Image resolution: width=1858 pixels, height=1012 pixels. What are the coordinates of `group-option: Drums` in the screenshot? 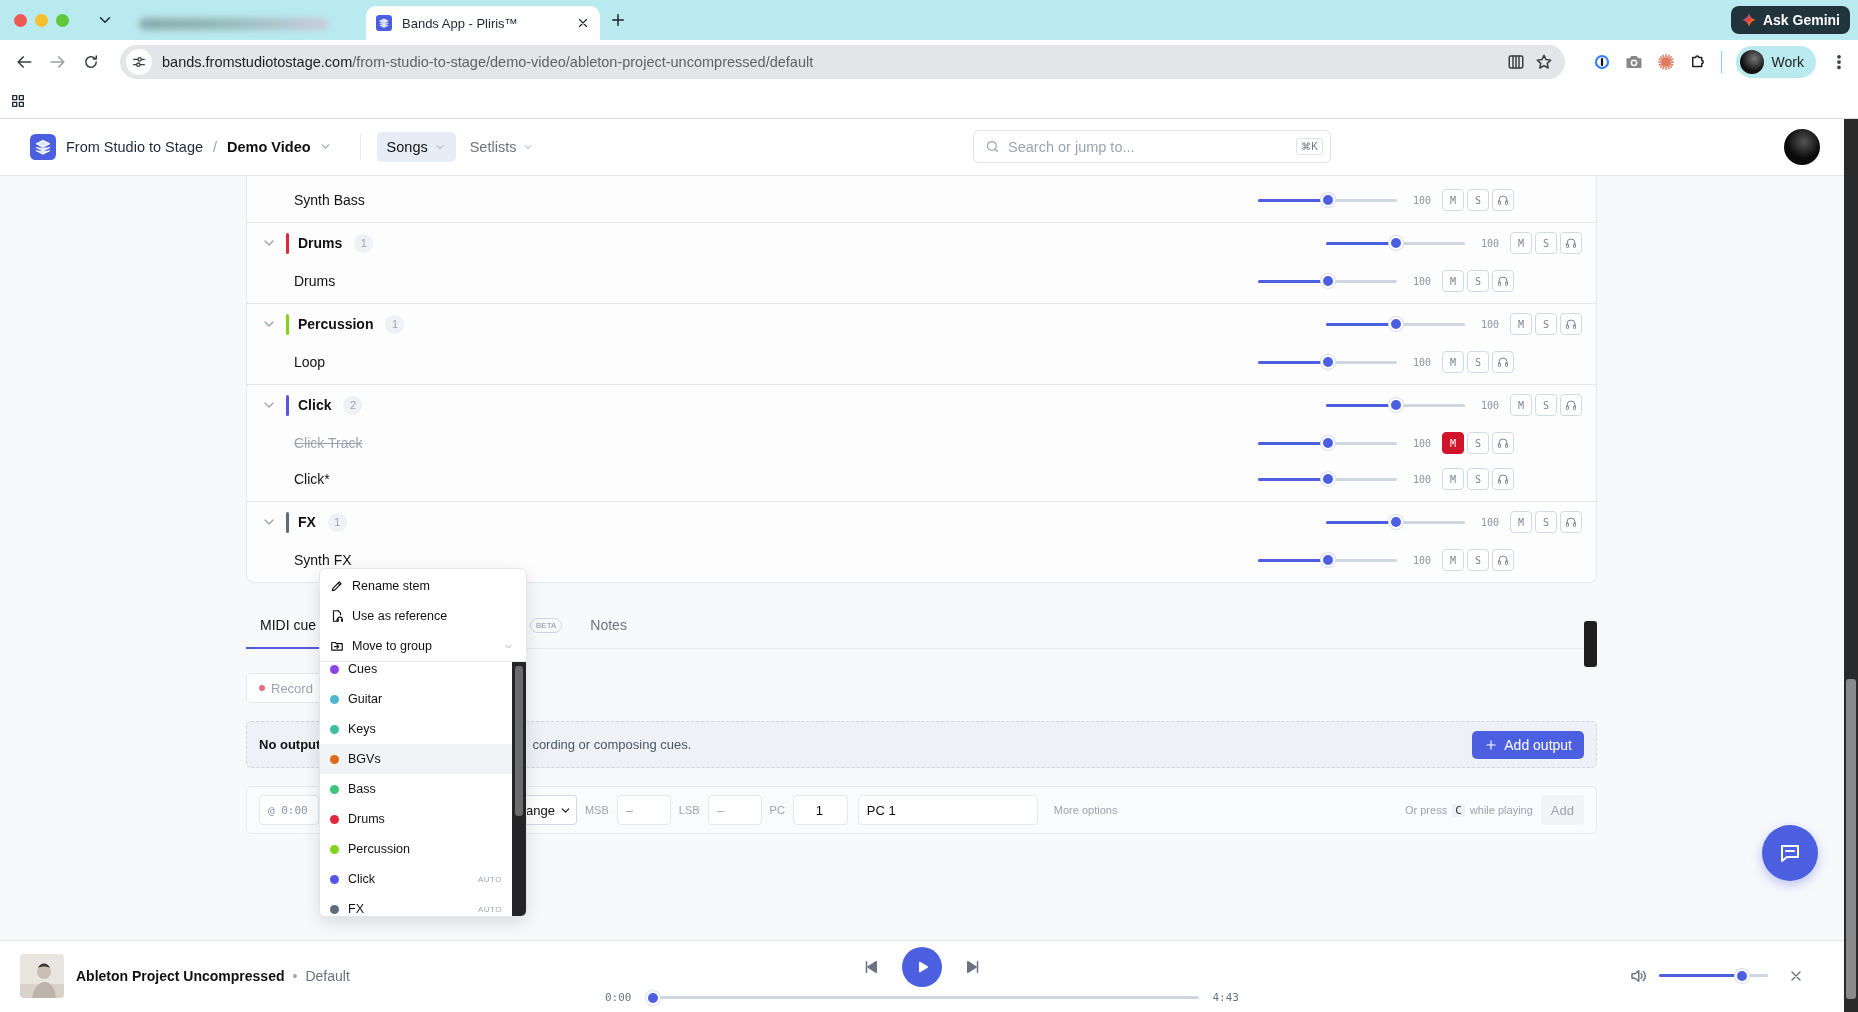 It's located at (416, 819).